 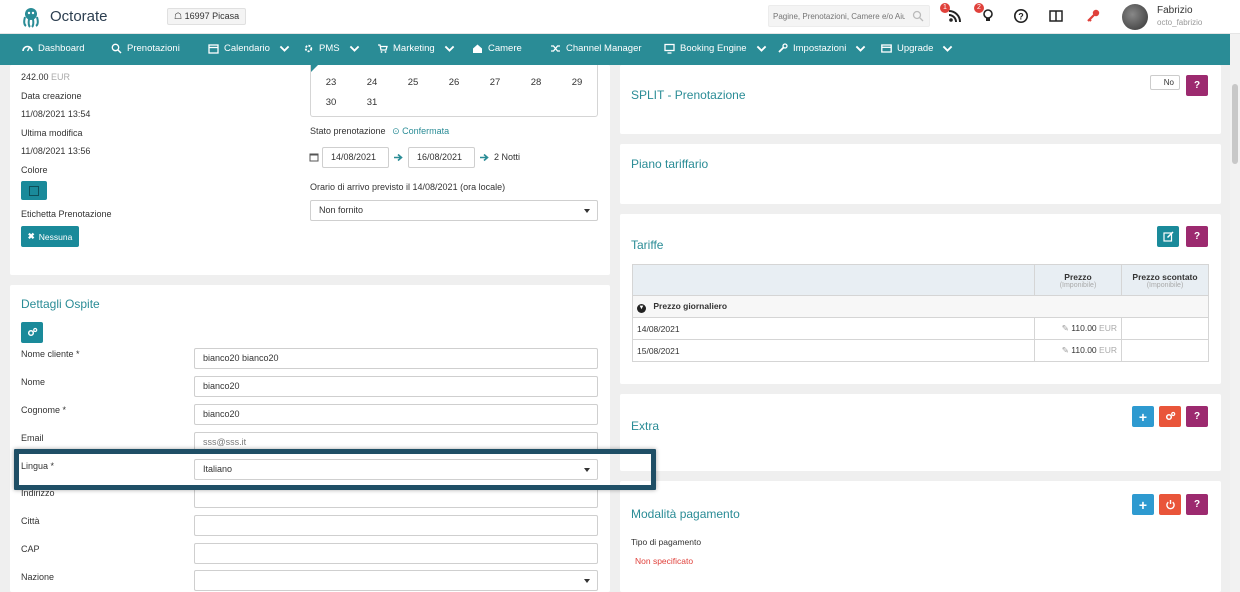 I want to click on calendar-day: 25, so click(x=413, y=82).